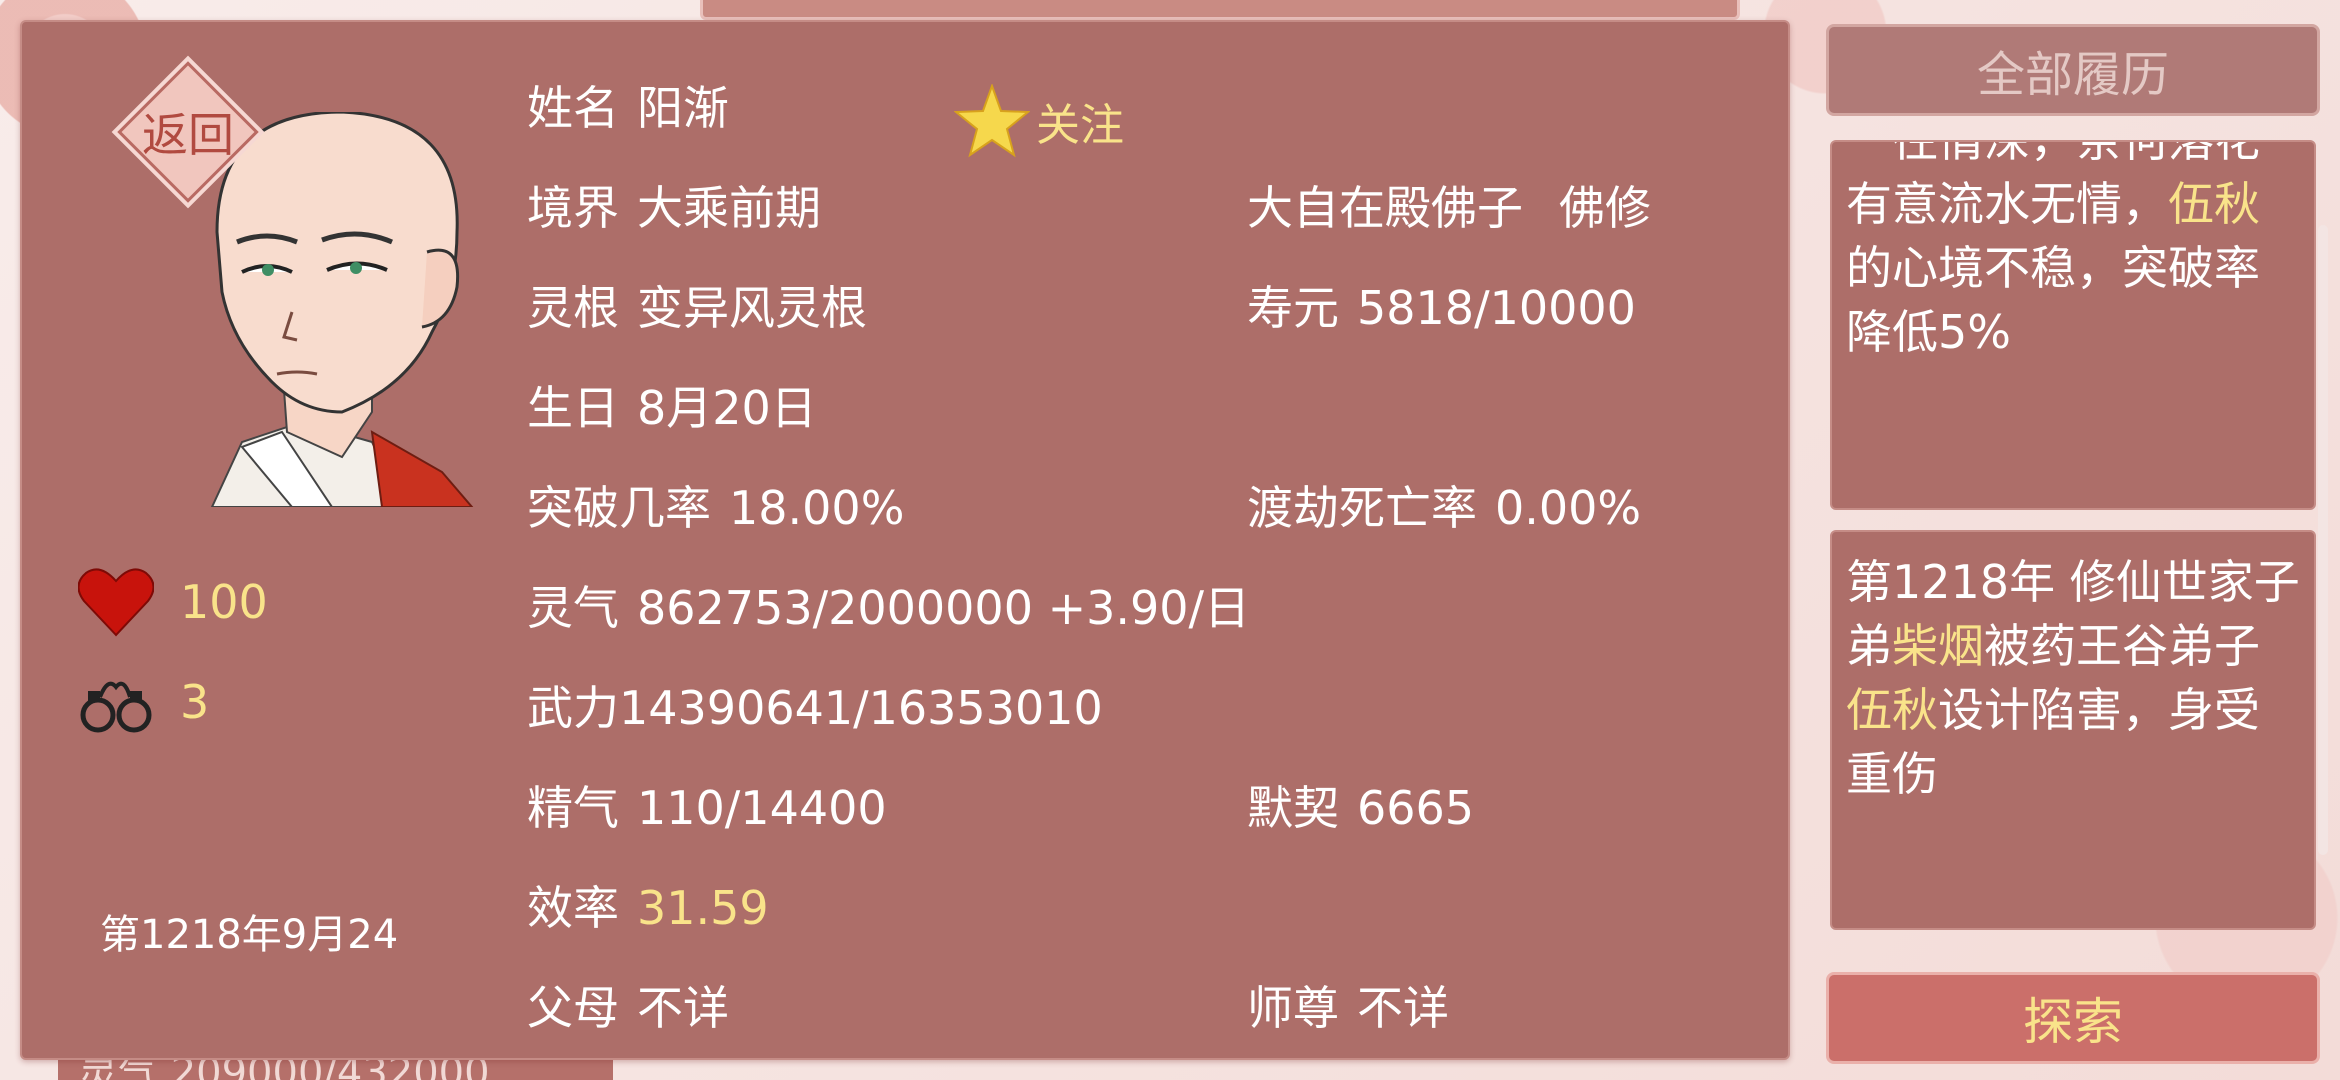  I want to click on back-button: 返回, so click(188, 132).